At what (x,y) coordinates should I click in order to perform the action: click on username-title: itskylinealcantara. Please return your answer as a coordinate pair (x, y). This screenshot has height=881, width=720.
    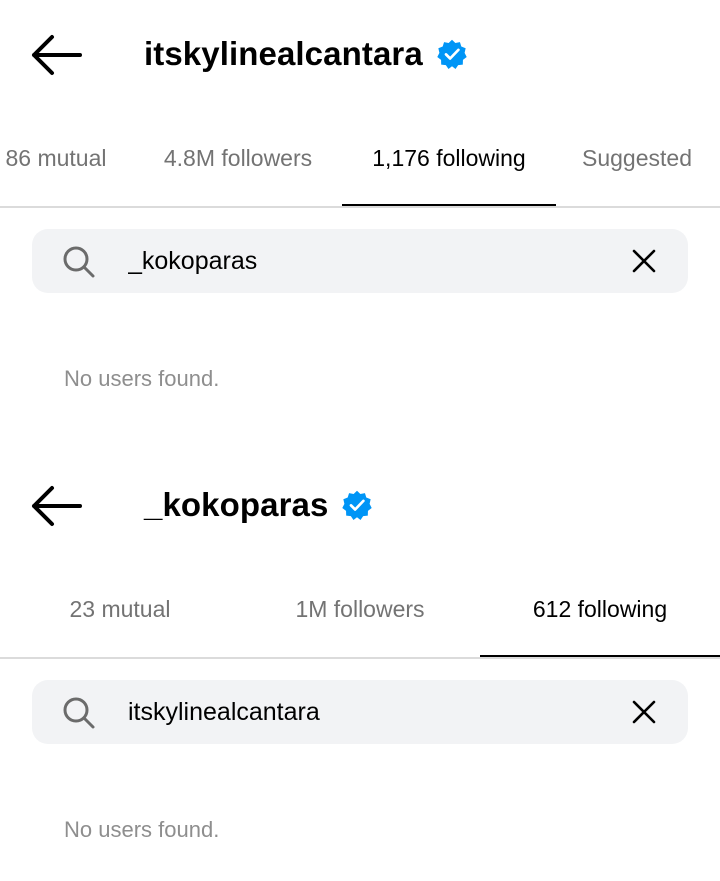
    Looking at the image, I should click on (283, 53).